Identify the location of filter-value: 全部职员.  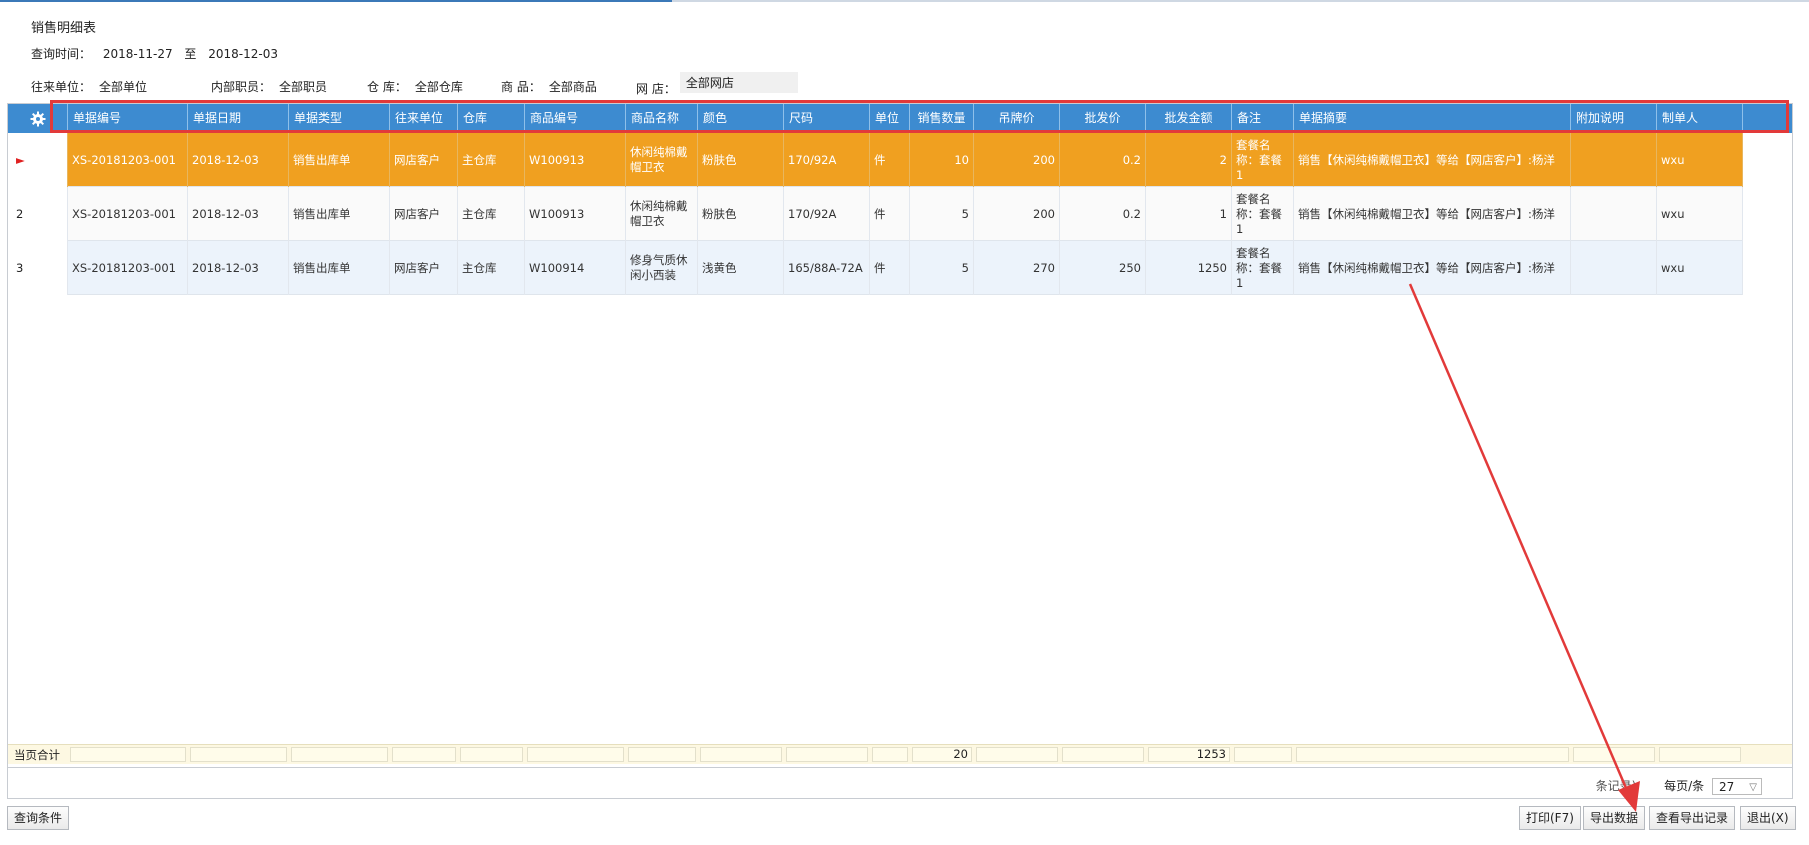
(303, 87).